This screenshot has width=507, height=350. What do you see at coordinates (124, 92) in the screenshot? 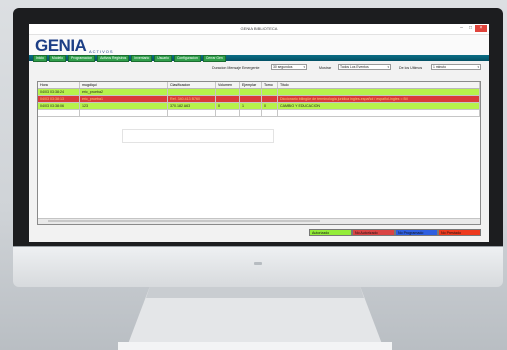
I see `table-cell: eric_prueba2` at bounding box center [124, 92].